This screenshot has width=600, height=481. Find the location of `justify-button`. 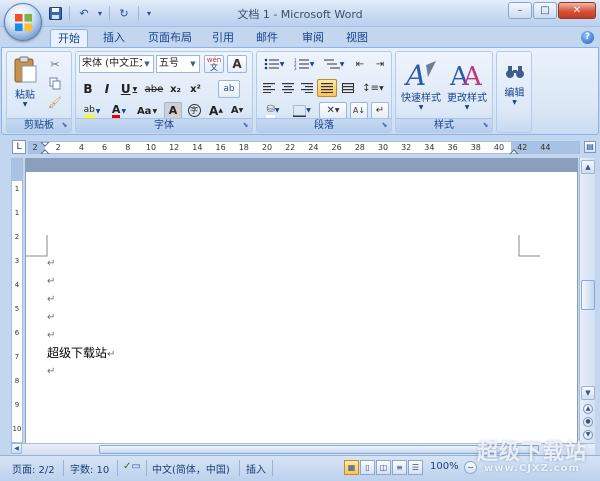

justify-button is located at coordinates (327, 88).